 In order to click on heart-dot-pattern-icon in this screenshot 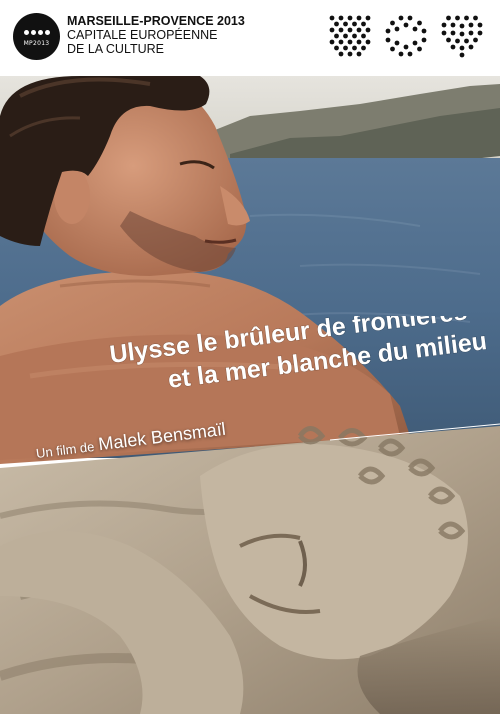, I will do `click(462, 36)`.